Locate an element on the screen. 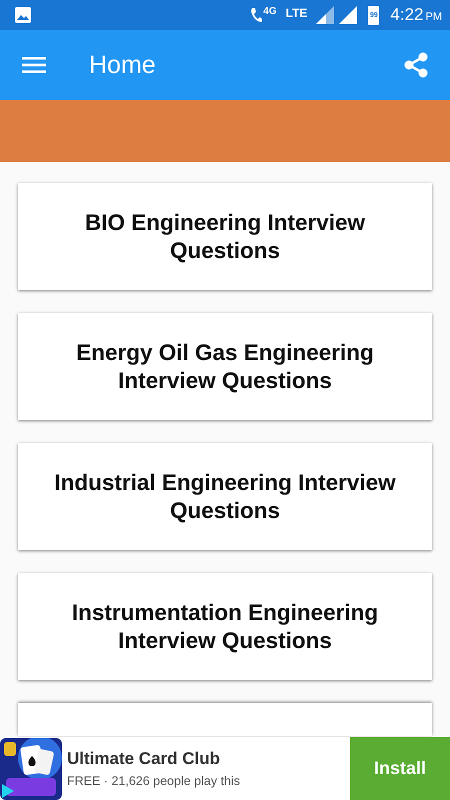 The image size is (450, 800). card-title: Instrumentation Engineering Interview Questions is located at coordinates (225, 626).